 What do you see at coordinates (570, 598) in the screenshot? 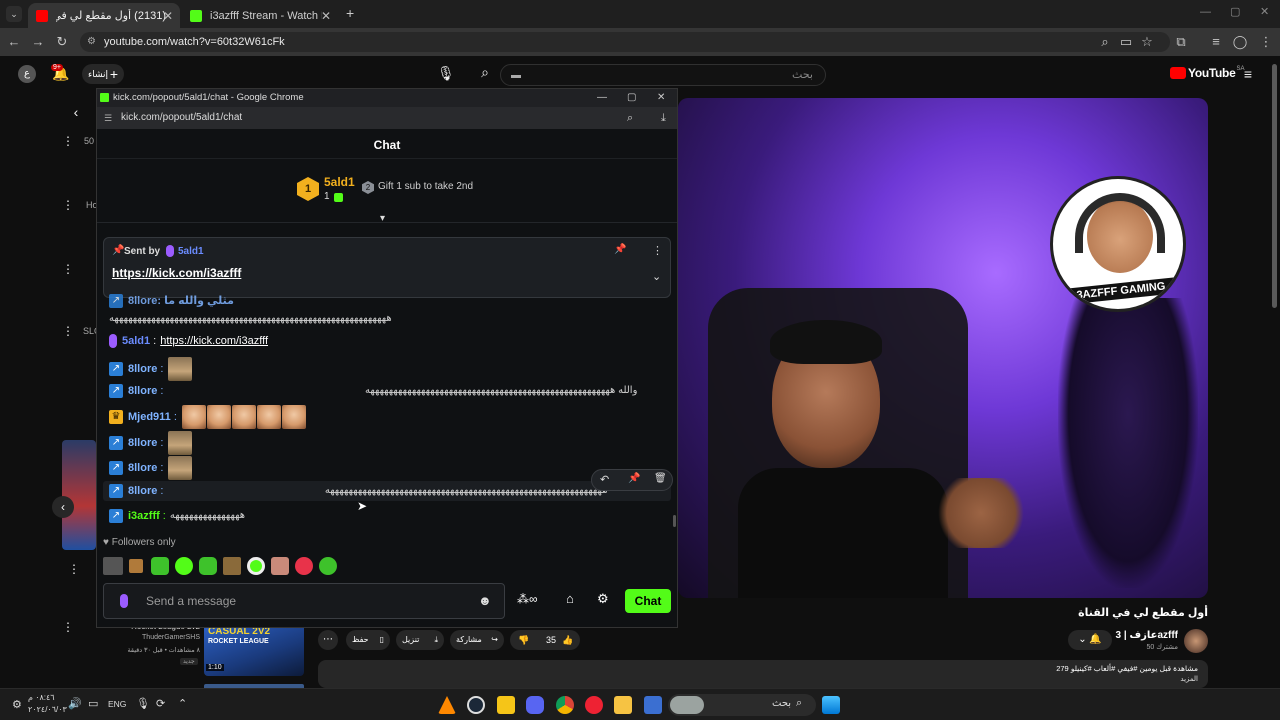
I see `store-icon: ⌂` at bounding box center [570, 598].